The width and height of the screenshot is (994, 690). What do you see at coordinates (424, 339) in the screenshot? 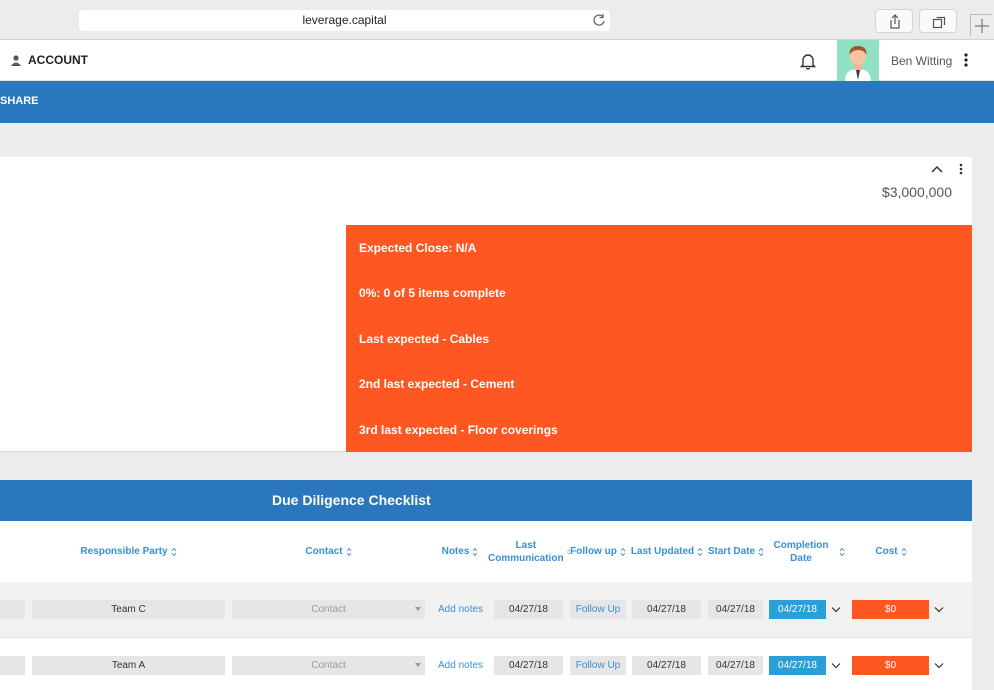
I see `last-expected-text: Last expected - Cables` at bounding box center [424, 339].